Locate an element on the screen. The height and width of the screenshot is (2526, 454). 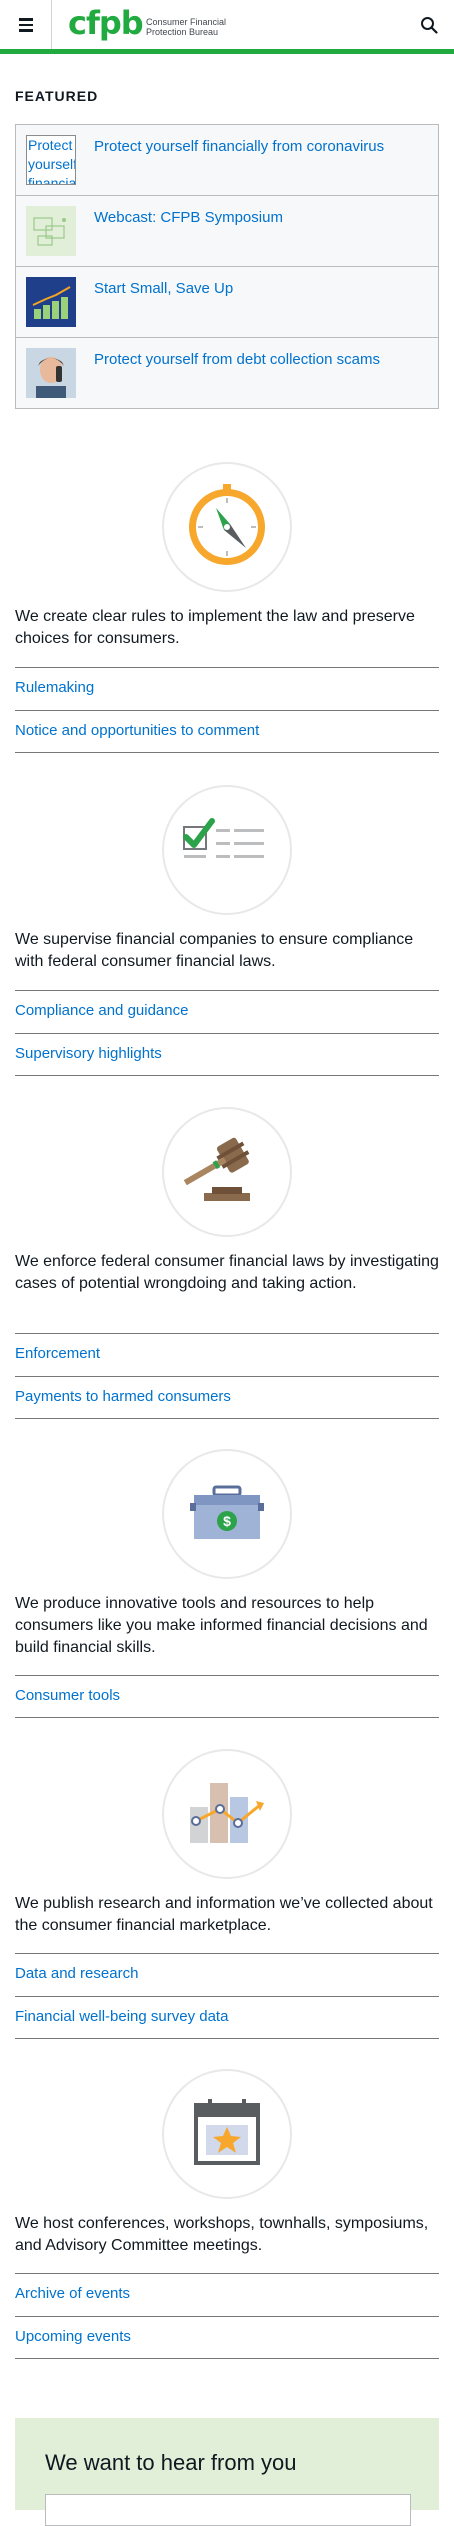
featured-thumbnail-broken: Protect yourself financially is located at coordinates (51, 160).